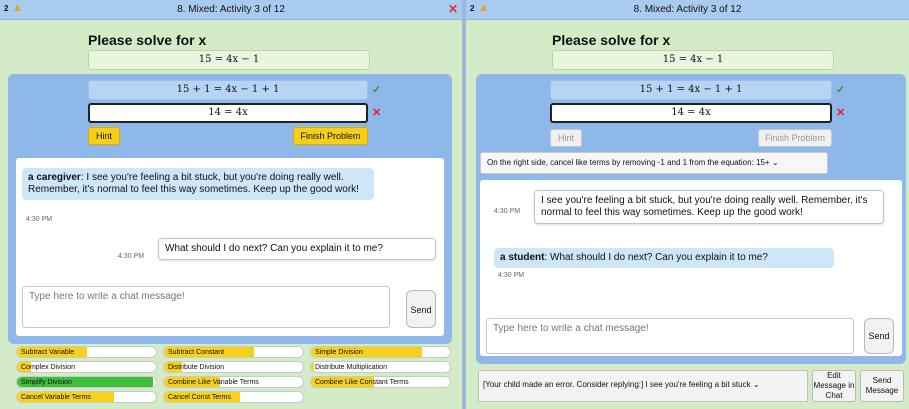 The image size is (909, 409). Describe the element at coordinates (834, 386) in the screenshot. I see `edit-message-button: Edit Message in Chat` at that location.